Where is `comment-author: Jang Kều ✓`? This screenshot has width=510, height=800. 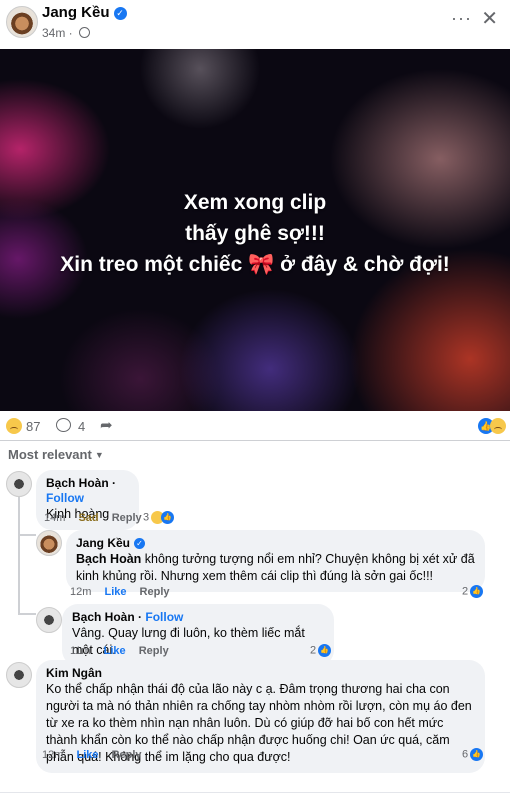 comment-author: Jang Kều ✓ is located at coordinates (275, 543).